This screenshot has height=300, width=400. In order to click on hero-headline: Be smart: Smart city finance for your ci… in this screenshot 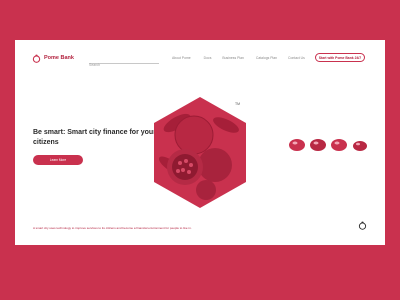, I will do `click(94, 137)`.